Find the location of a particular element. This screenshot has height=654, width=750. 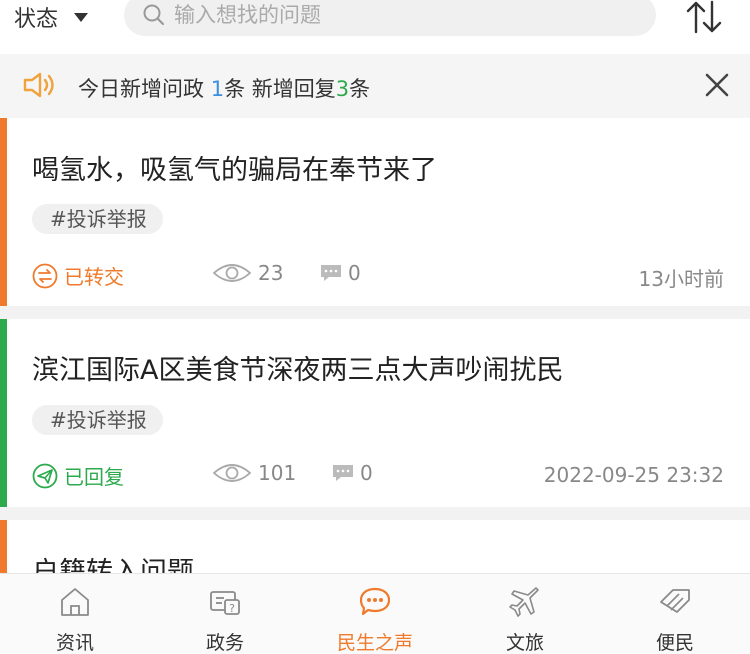

search-bar is located at coordinates (390, 18).